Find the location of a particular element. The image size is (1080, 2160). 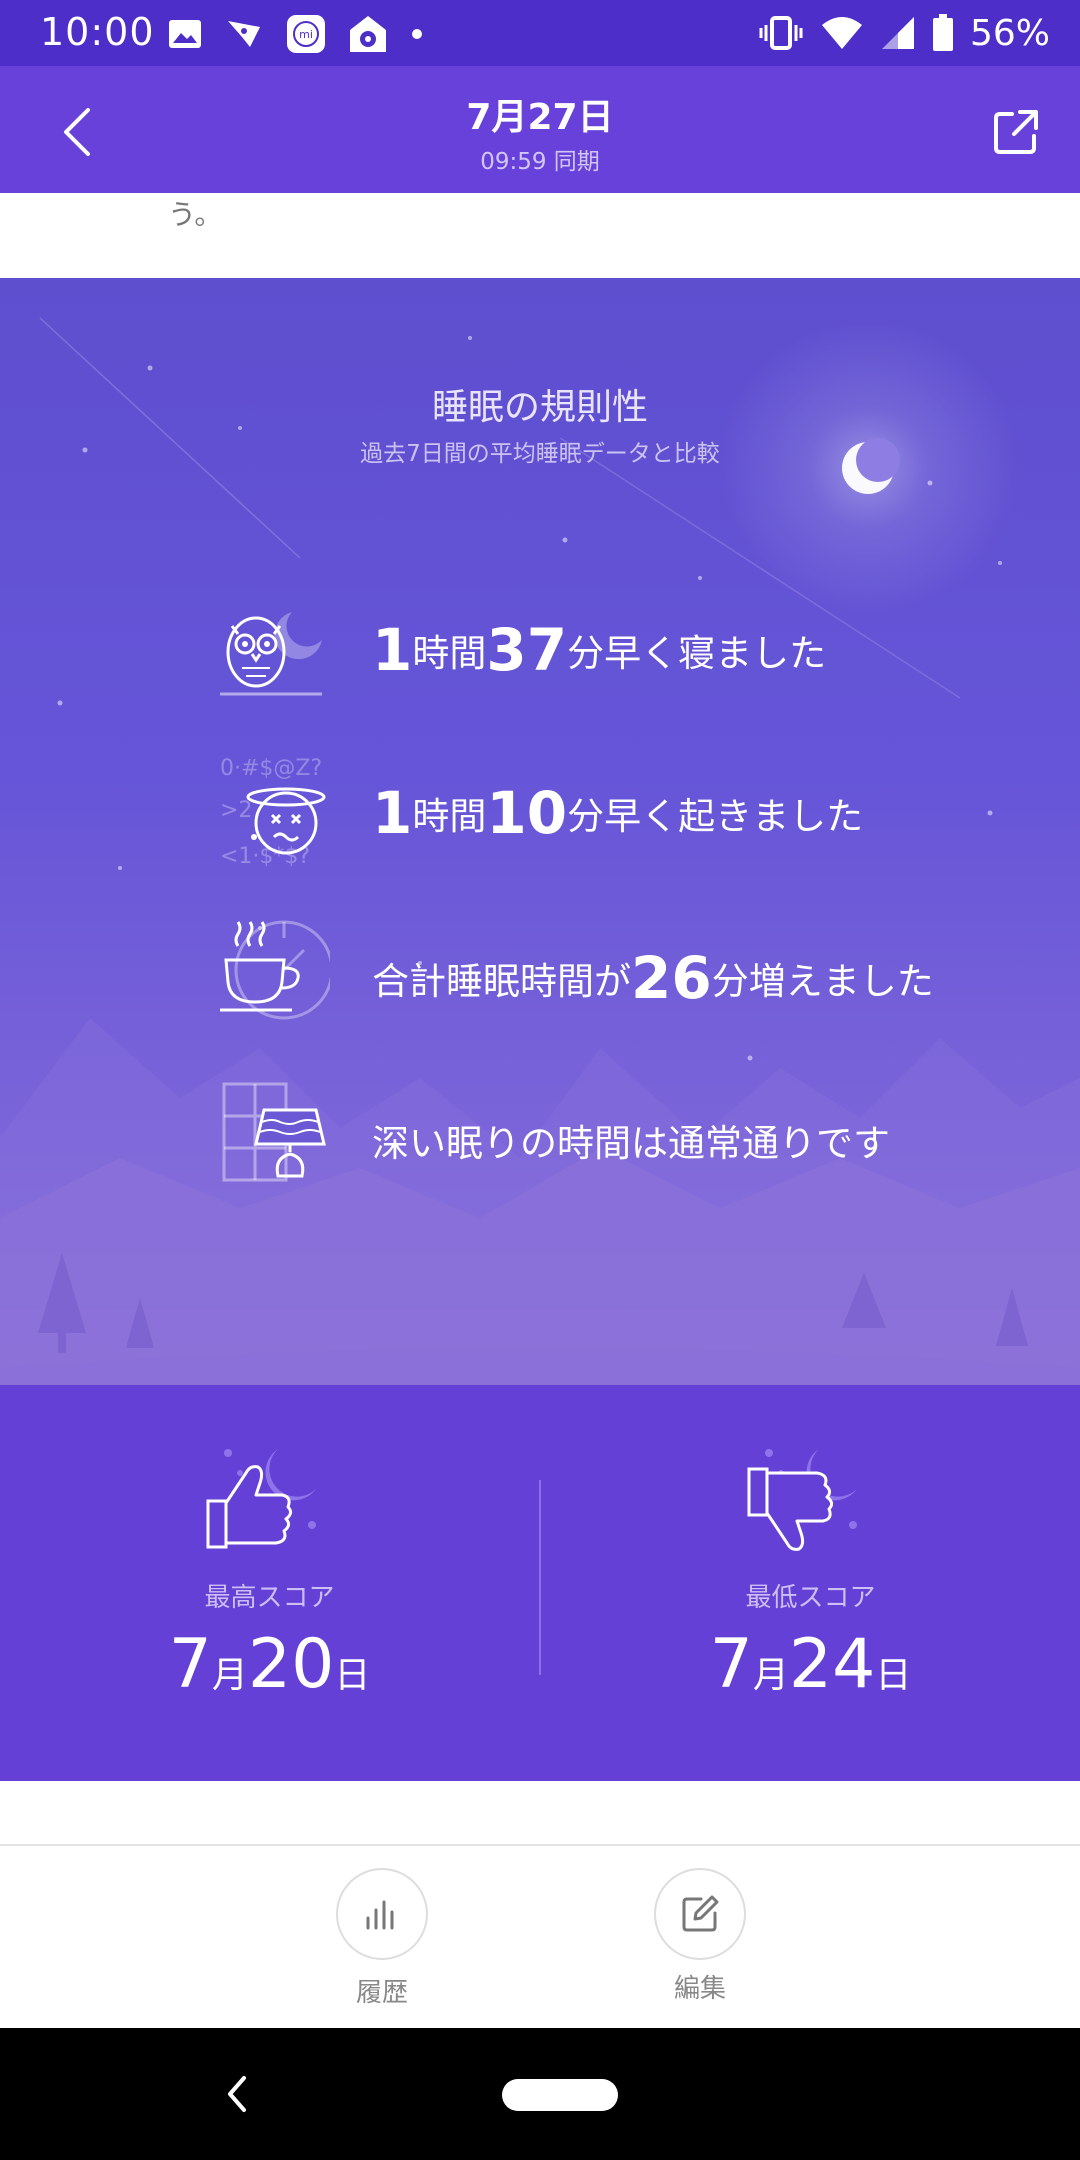

status-time: 10:00 is located at coordinates (97, 32).